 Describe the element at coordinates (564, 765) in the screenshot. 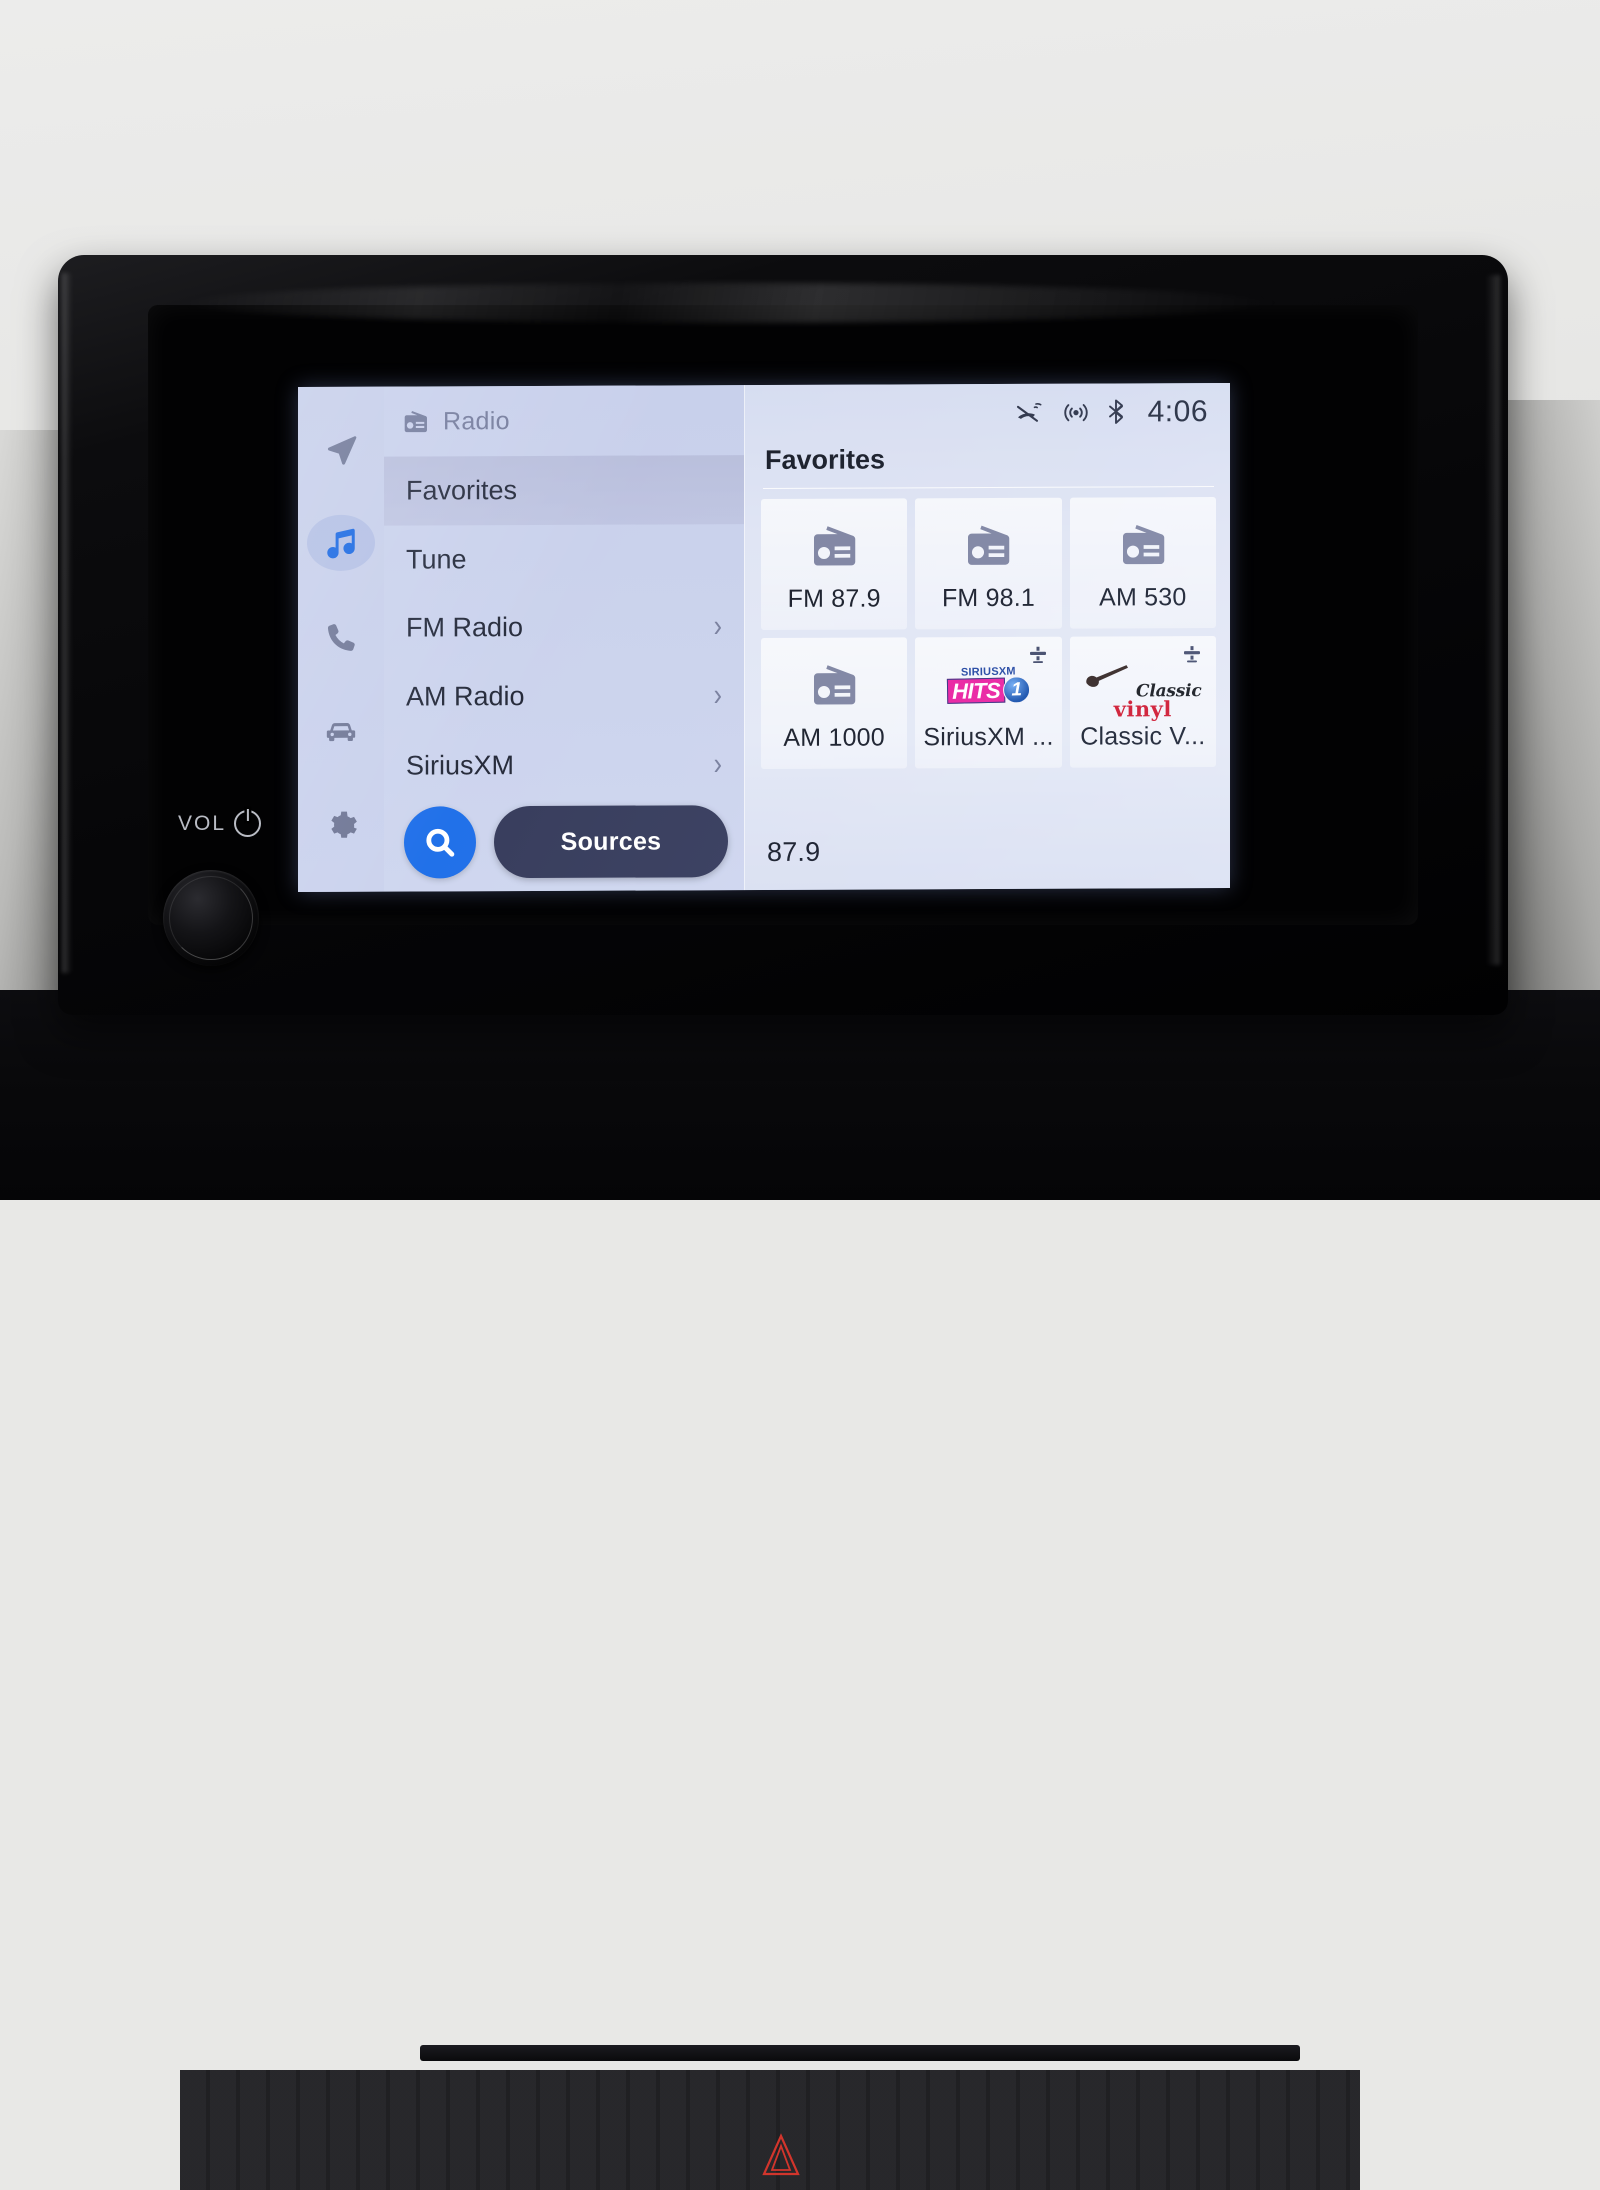

I see `menu-item-siriusxm: SiriusXM ›` at that location.